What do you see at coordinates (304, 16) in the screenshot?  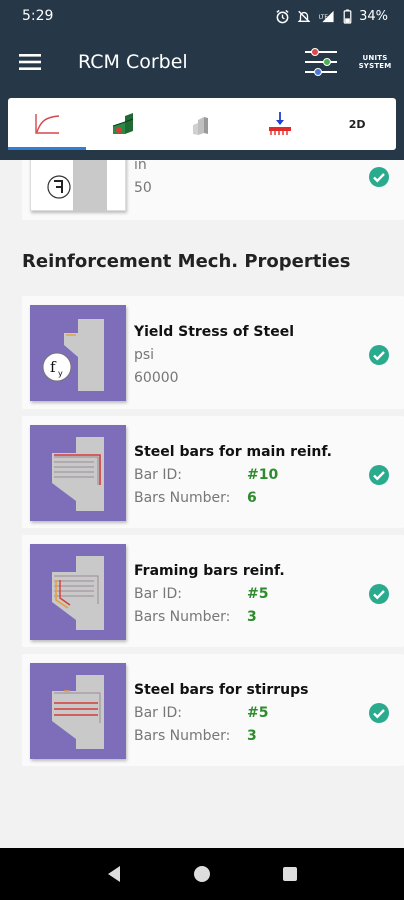 I see `notifications-off-icon` at bounding box center [304, 16].